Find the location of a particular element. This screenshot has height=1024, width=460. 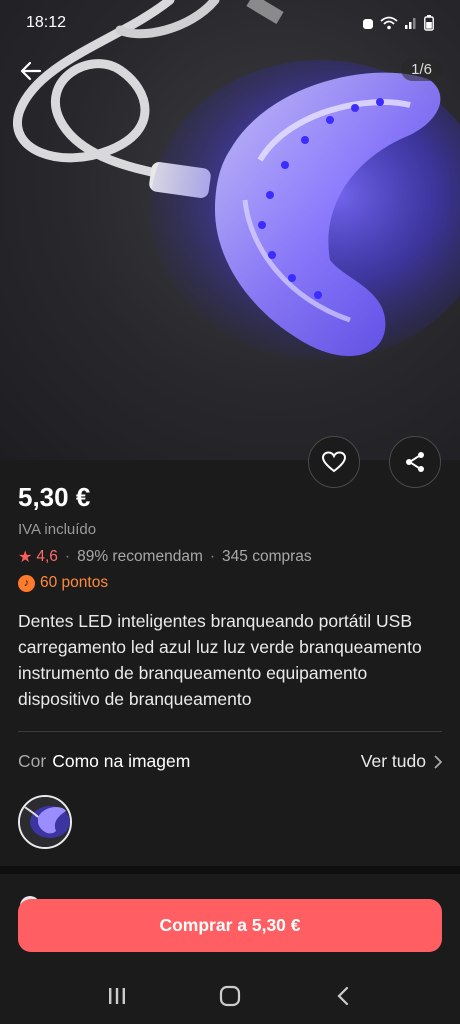

home-button is located at coordinates (230, 996).